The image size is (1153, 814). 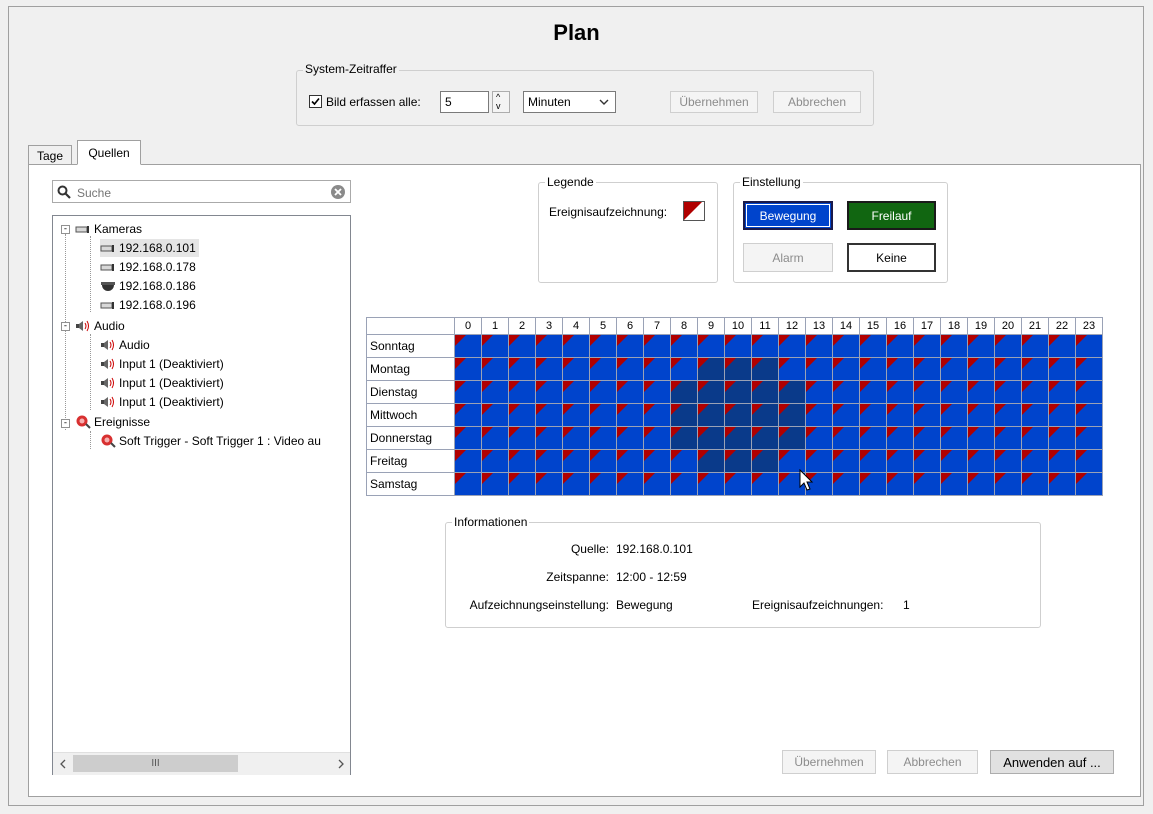 What do you see at coordinates (410, 415) in the screenshot?
I see `day-label: Mittwoch` at bounding box center [410, 415].